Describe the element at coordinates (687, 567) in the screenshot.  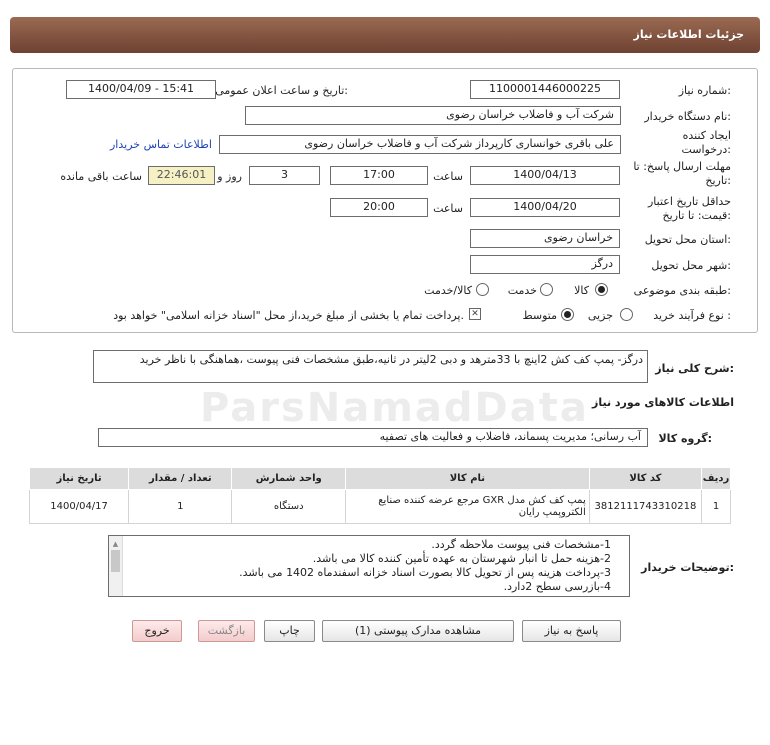
I see `notes-label: توضیحات خریدار:` at that location.